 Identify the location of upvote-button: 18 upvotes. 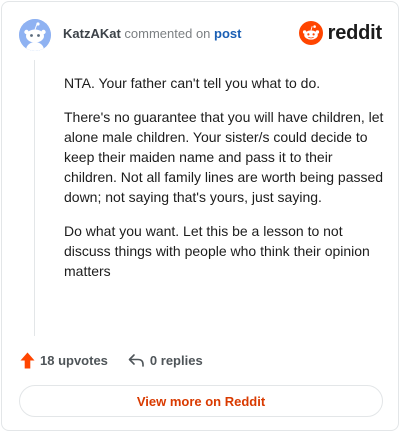
(64, 360).